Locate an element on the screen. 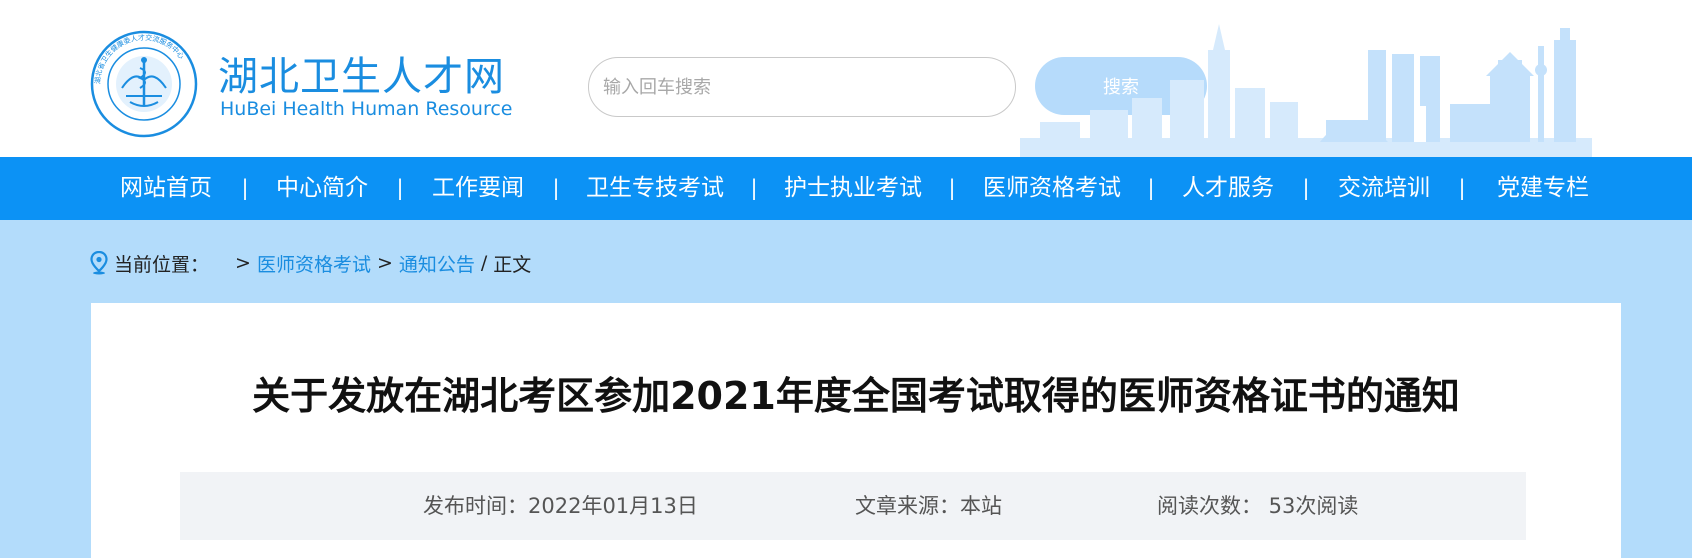  article-source: 文章来源：本站 is located at coordinates (928, 506).